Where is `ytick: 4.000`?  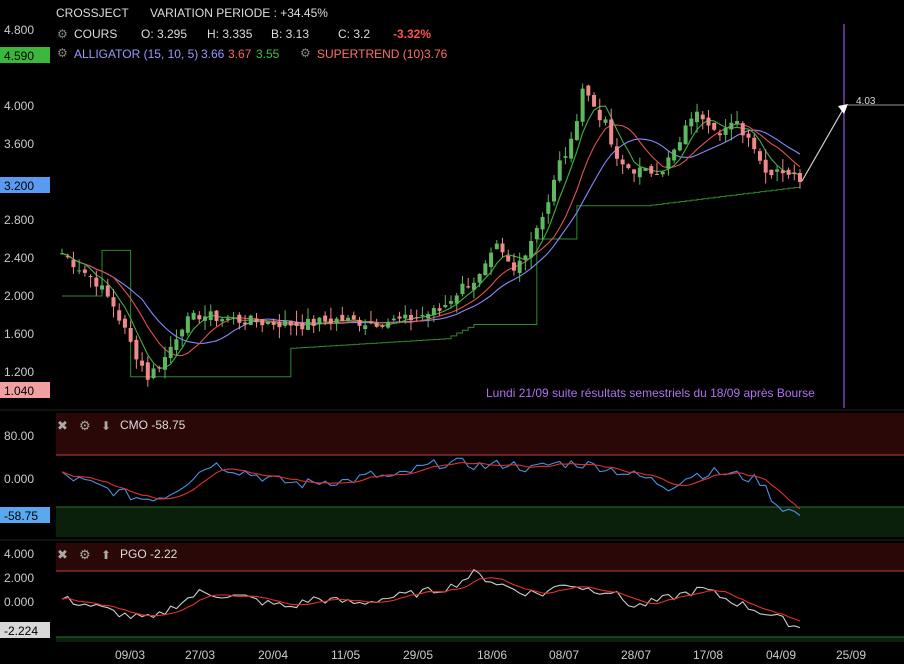
ytick: 4.000 is located at coordinates (19, 554).